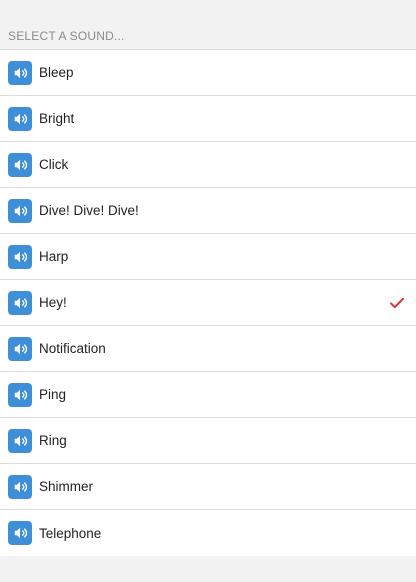 The image size is (416, 582). What do you see at coordinates (397, 302) in the screenshot?
I see `checkmark-icon` at bounding box center [397, 302].